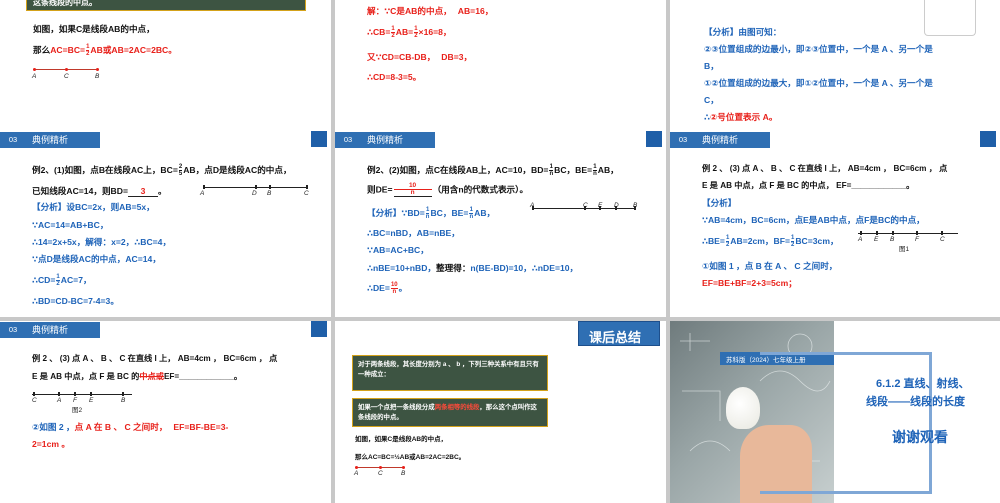 This screenshot has height=503, width=1000. Describe the element at coordinates (130, 427) in the screenshot. I see `p7-step1: ②如图 2 ，点 A 在 B 、 C 之间时， EF=BF-BE=3-` at that location.